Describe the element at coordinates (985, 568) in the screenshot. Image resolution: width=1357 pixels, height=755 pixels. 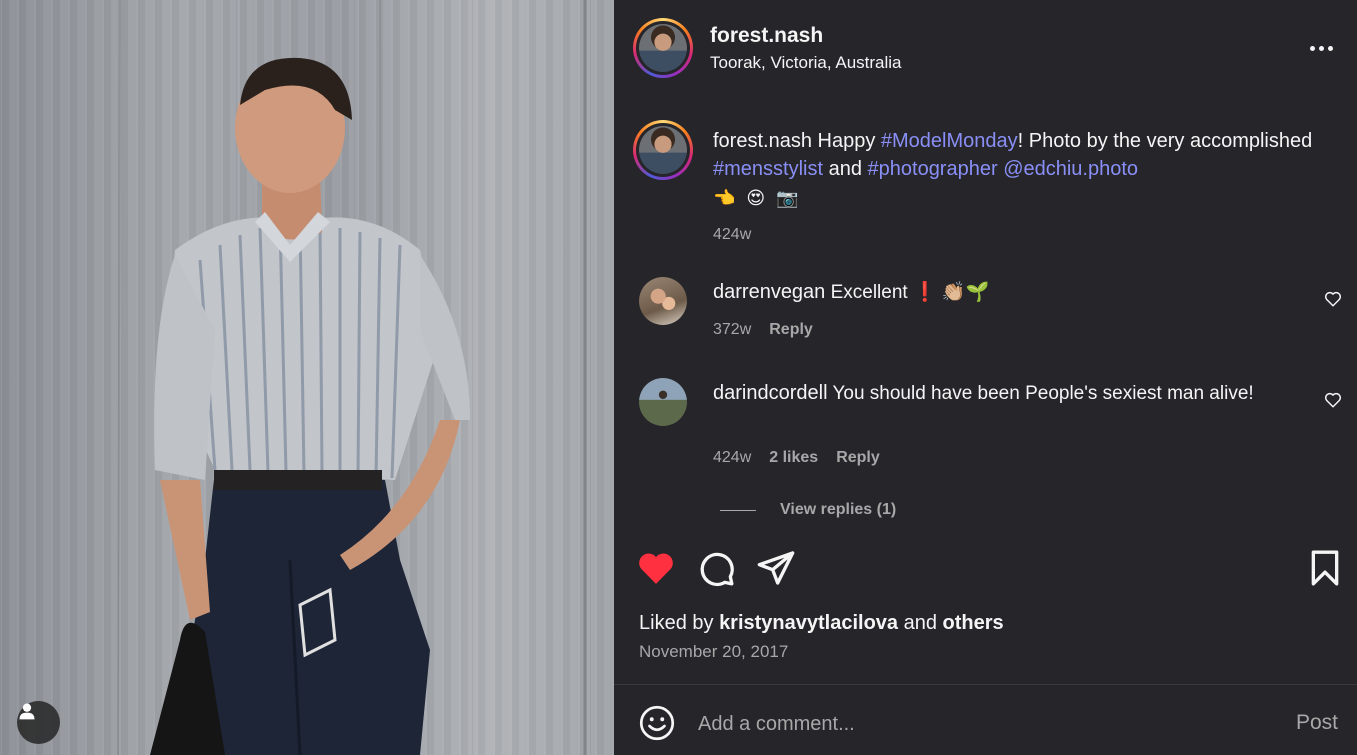
I see `action-bar` at that location.